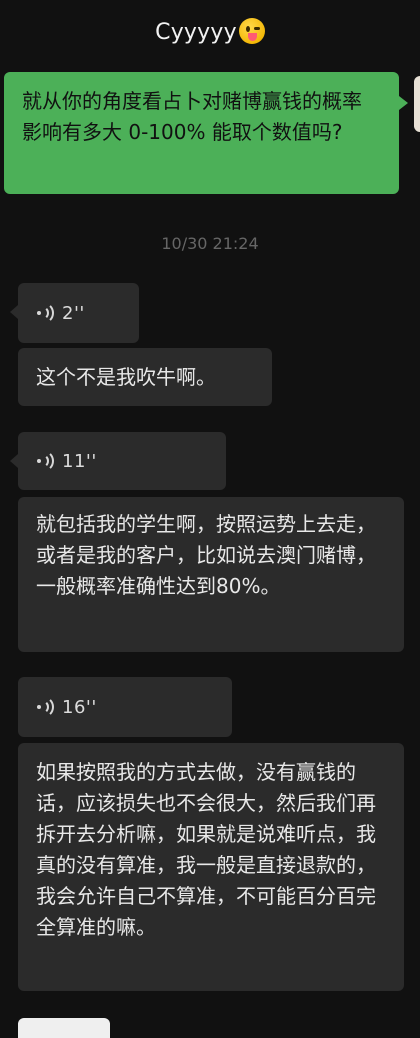 The height and width of the screenshot is (1038, 420). I want to click on voice-message: 11'', so click(118, 461).